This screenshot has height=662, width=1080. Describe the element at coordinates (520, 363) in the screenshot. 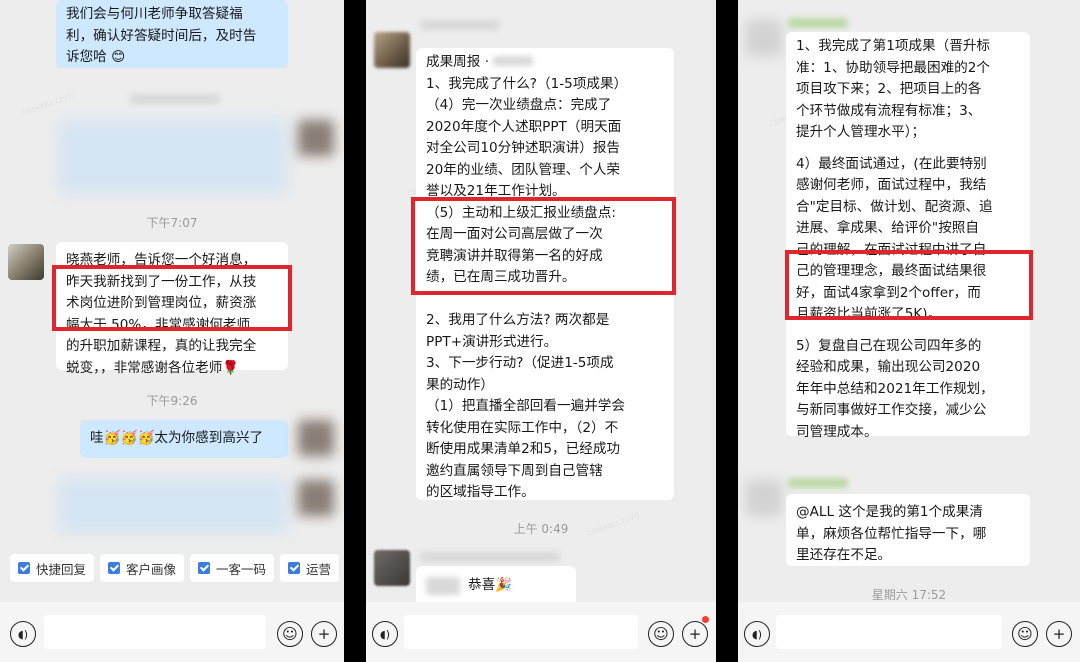

I see `message-line: 3、下一步行动?（促进1-5项成` at that location.